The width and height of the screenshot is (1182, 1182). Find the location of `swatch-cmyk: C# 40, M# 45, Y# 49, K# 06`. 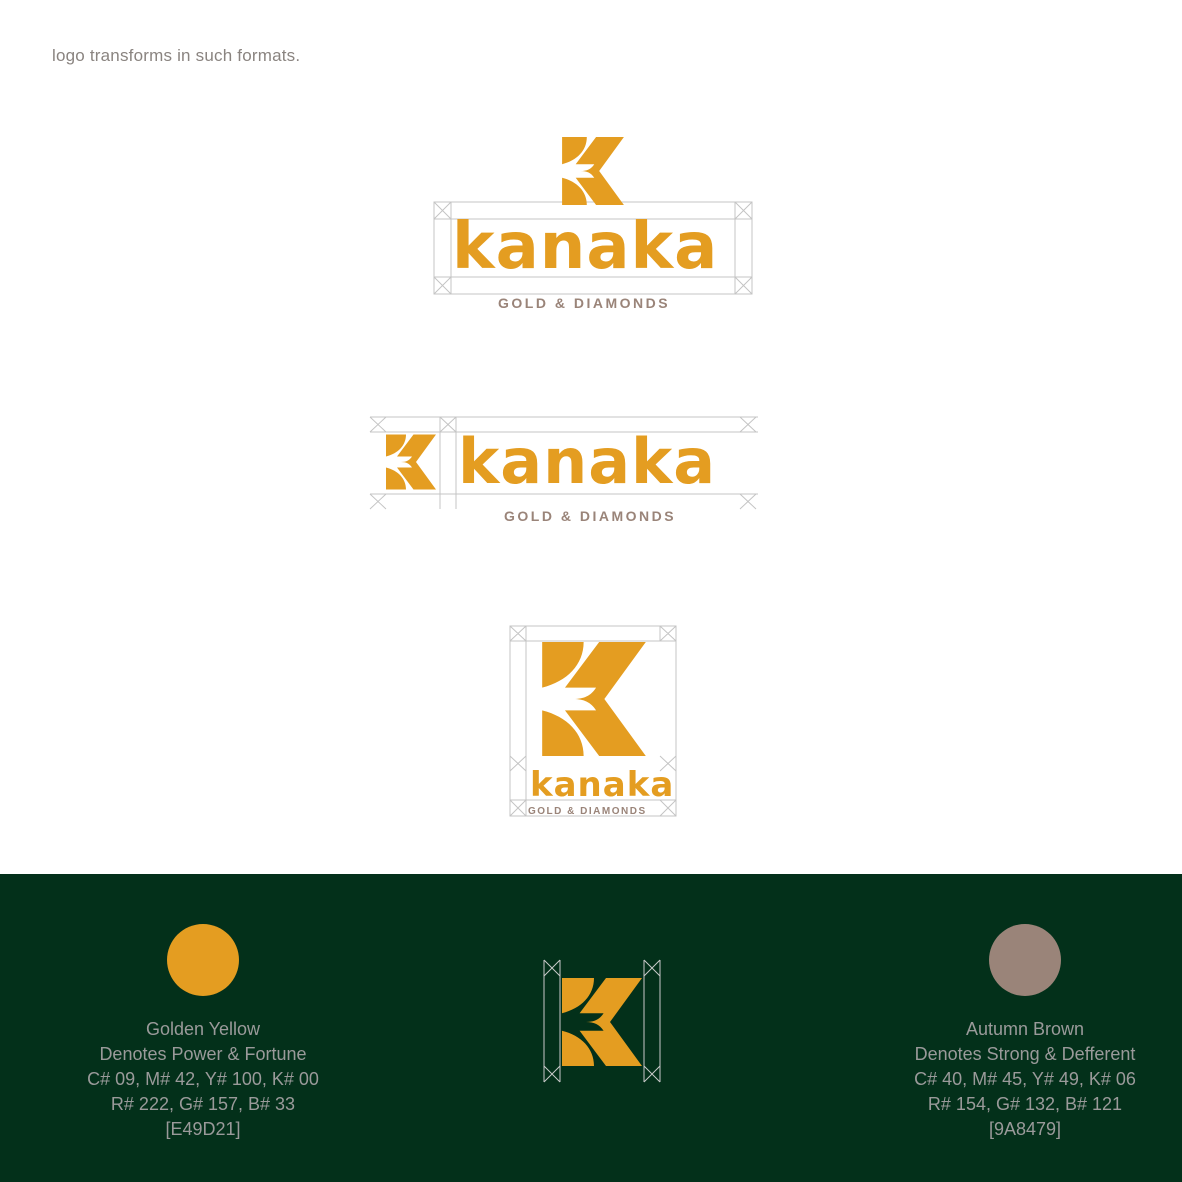

swatch-cmyk: C# 40, M# 45, Y# 49, K# 06 is located at coordinates (1025, 1079).